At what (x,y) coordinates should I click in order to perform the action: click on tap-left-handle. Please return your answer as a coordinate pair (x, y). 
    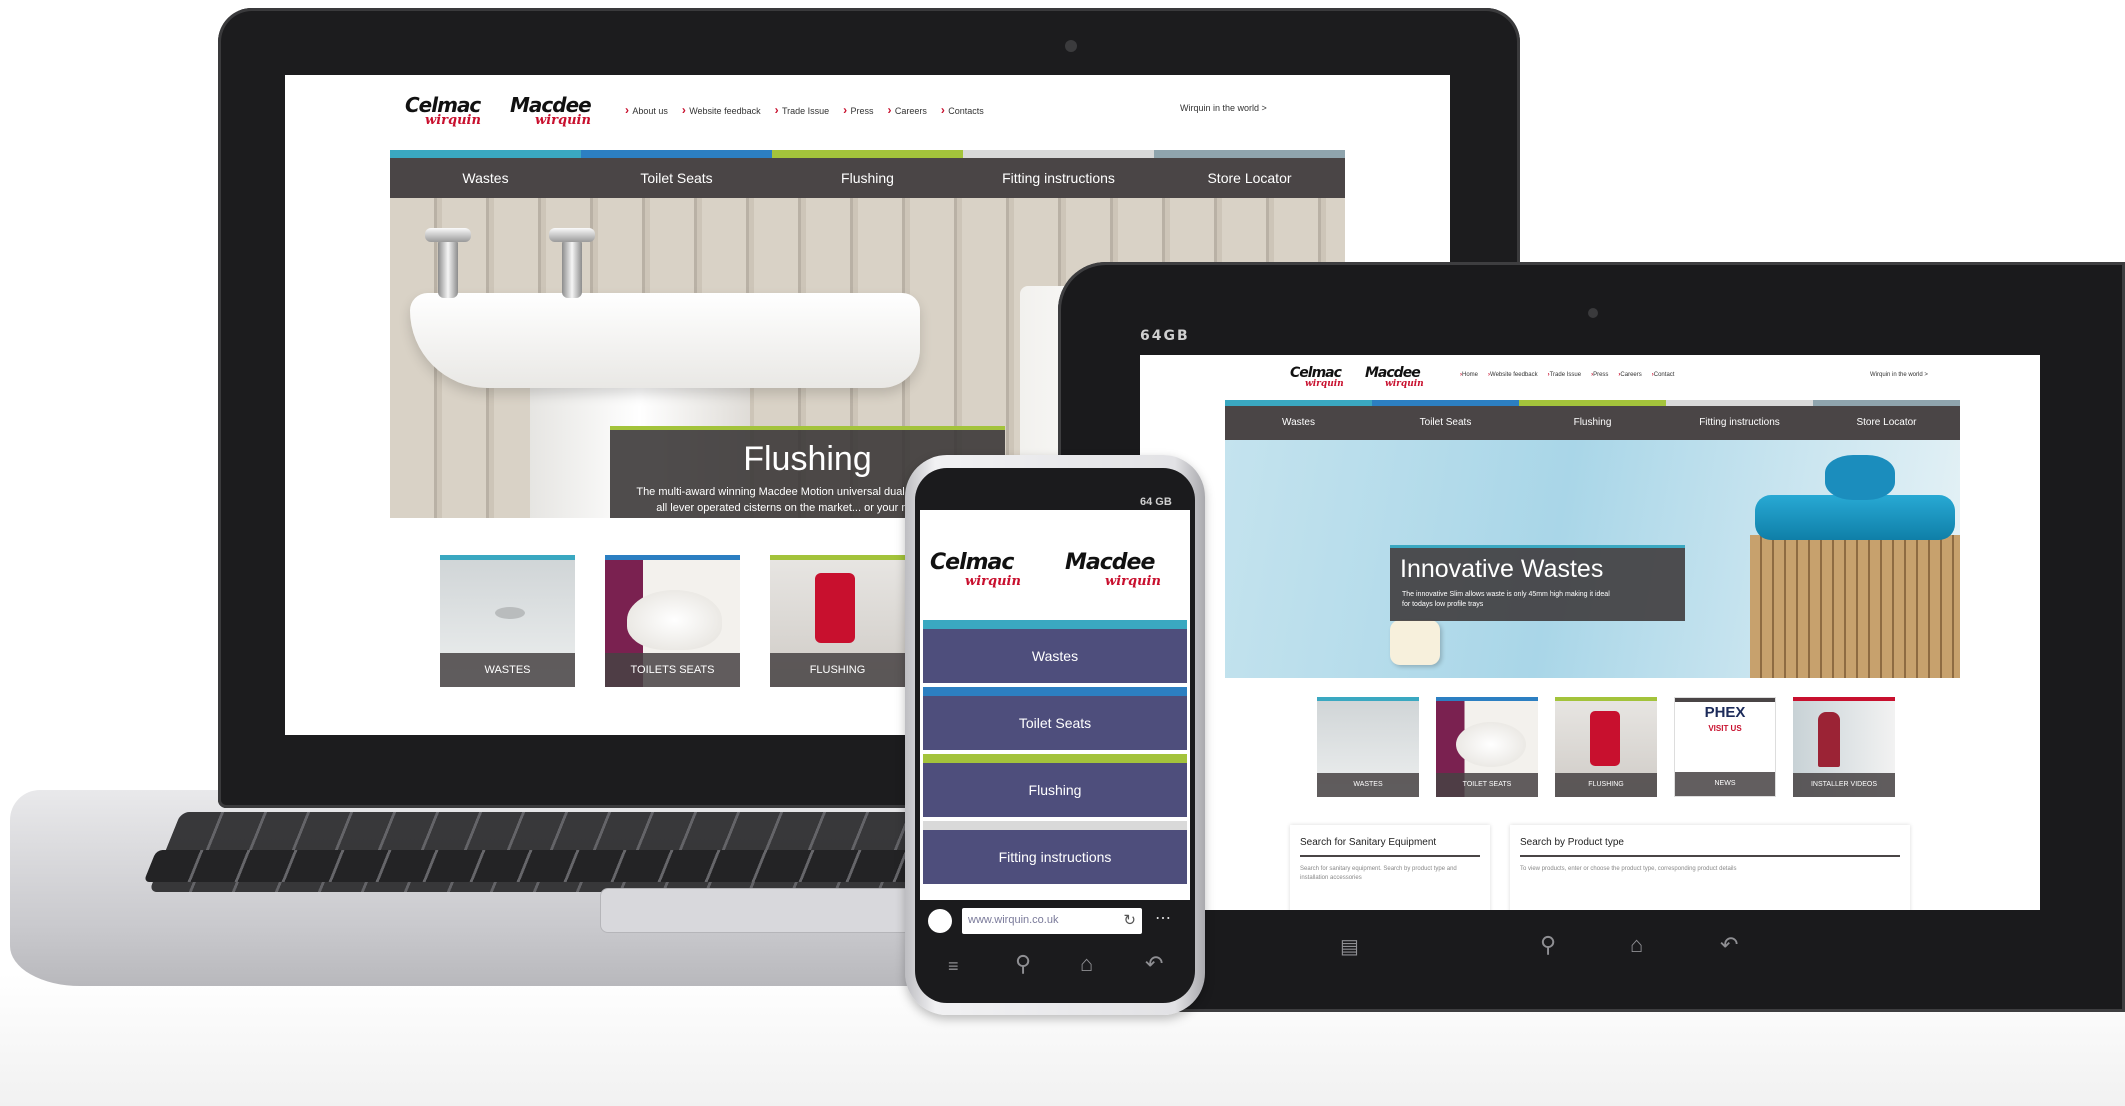
    Looking at the image, I should click on (448, 235).